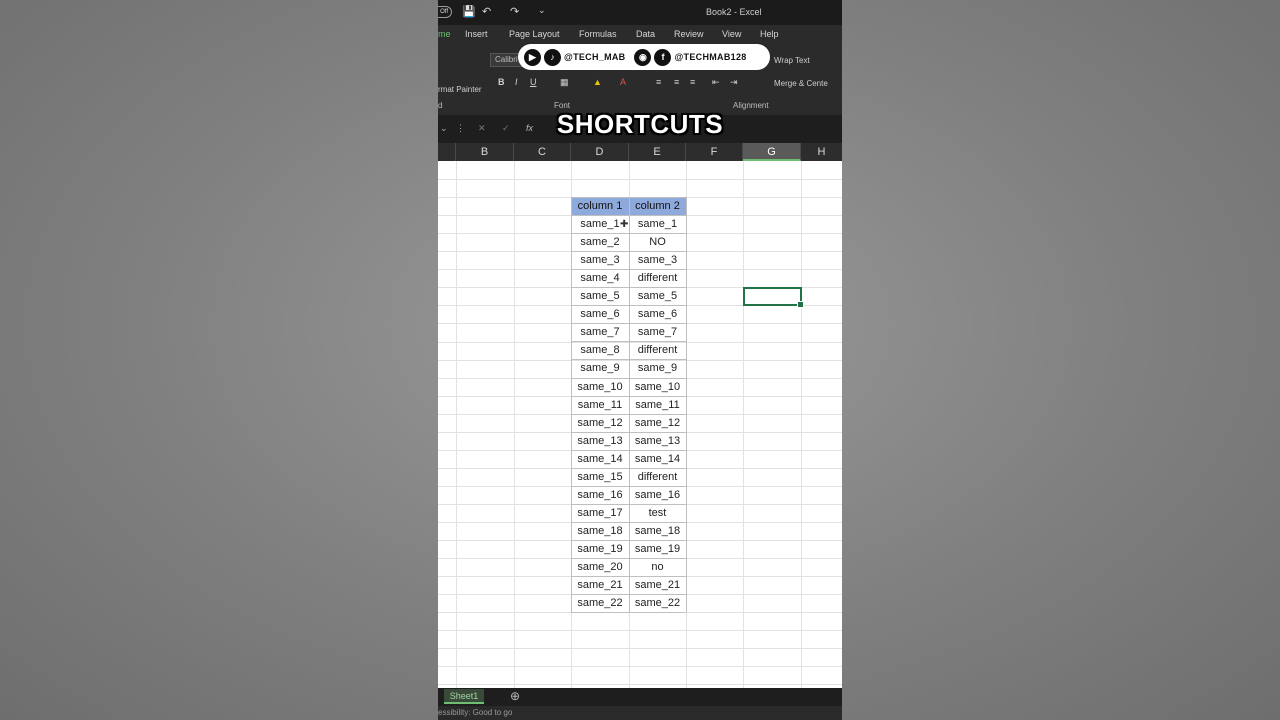 This screenshot has height=720, width=1280. I want to click on undo-icon: ↶, so click(486, 11).